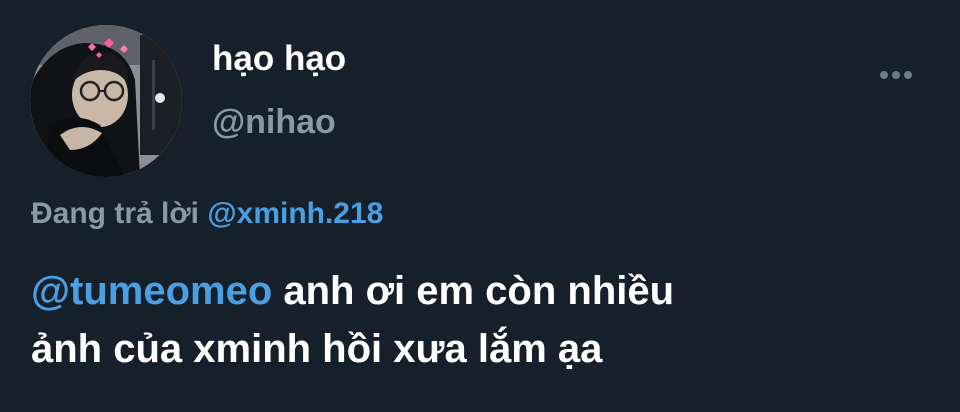 Image resolution: width=960 pixels, height=412 pixels. What do you see at coordinates (317, 349) in the screenshot?
I see `tweet-text-line2: ảnh của xminh hồi xưa lắm ạa` at bounding box center [317, 349].